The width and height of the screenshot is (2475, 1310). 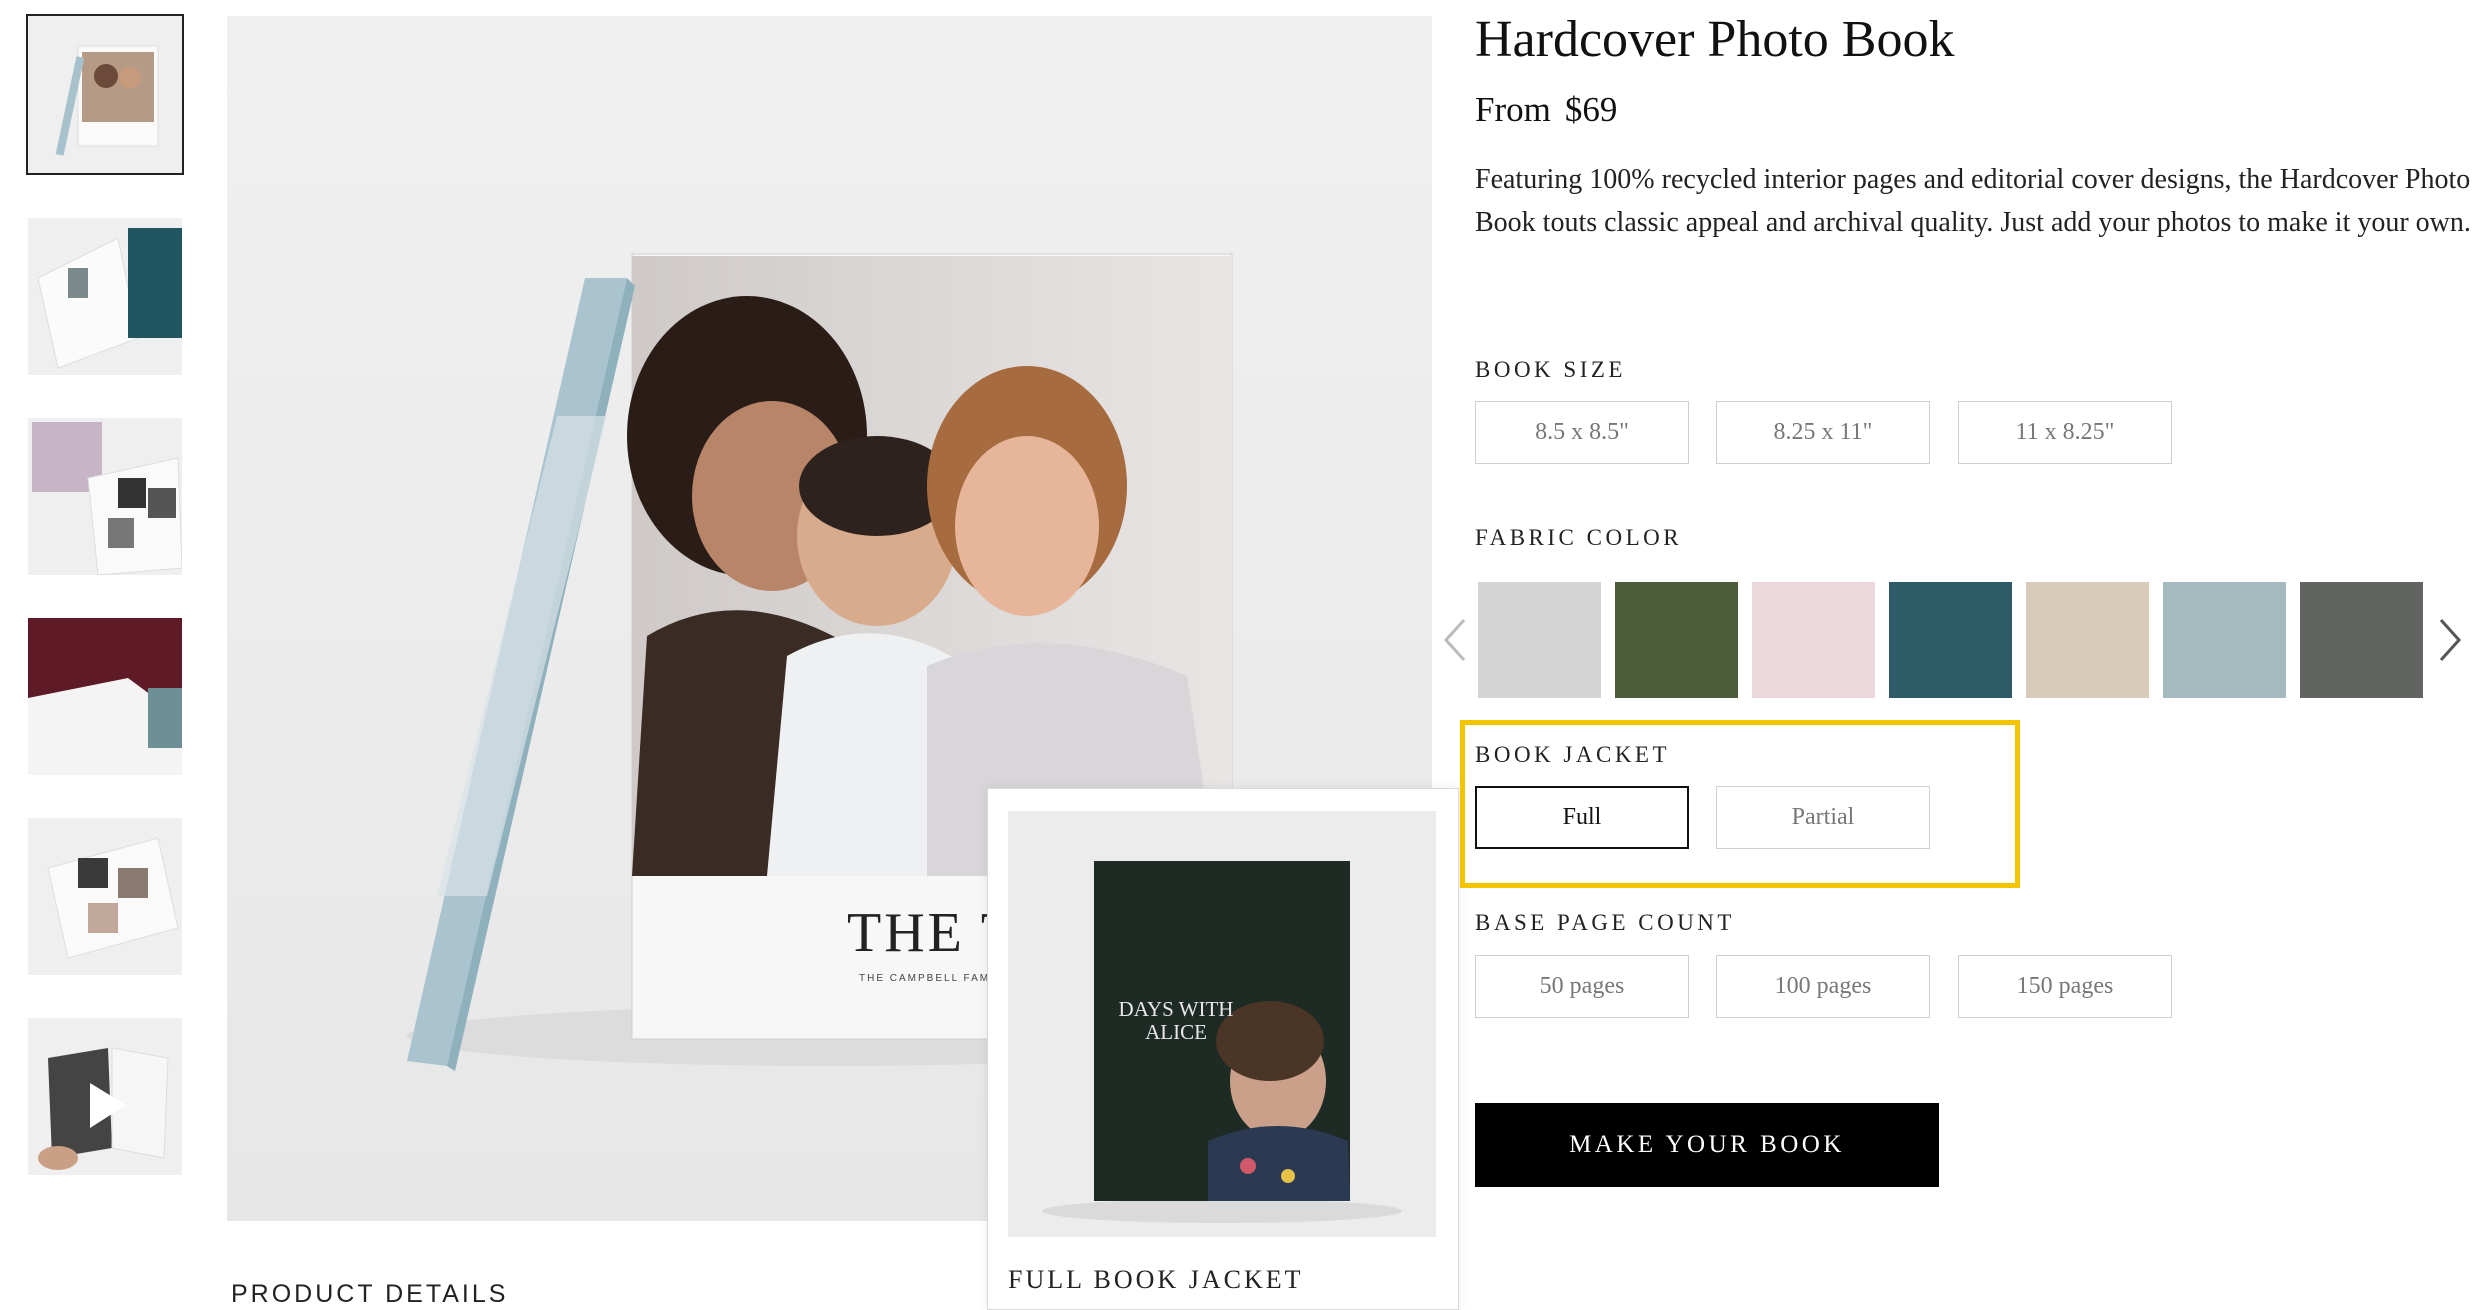 What do you see at coordinates (1582, 432) in the screenshot?
I see `book-size-option-1: 8.5 x 8.5"` at bounding box center [1582, 432].